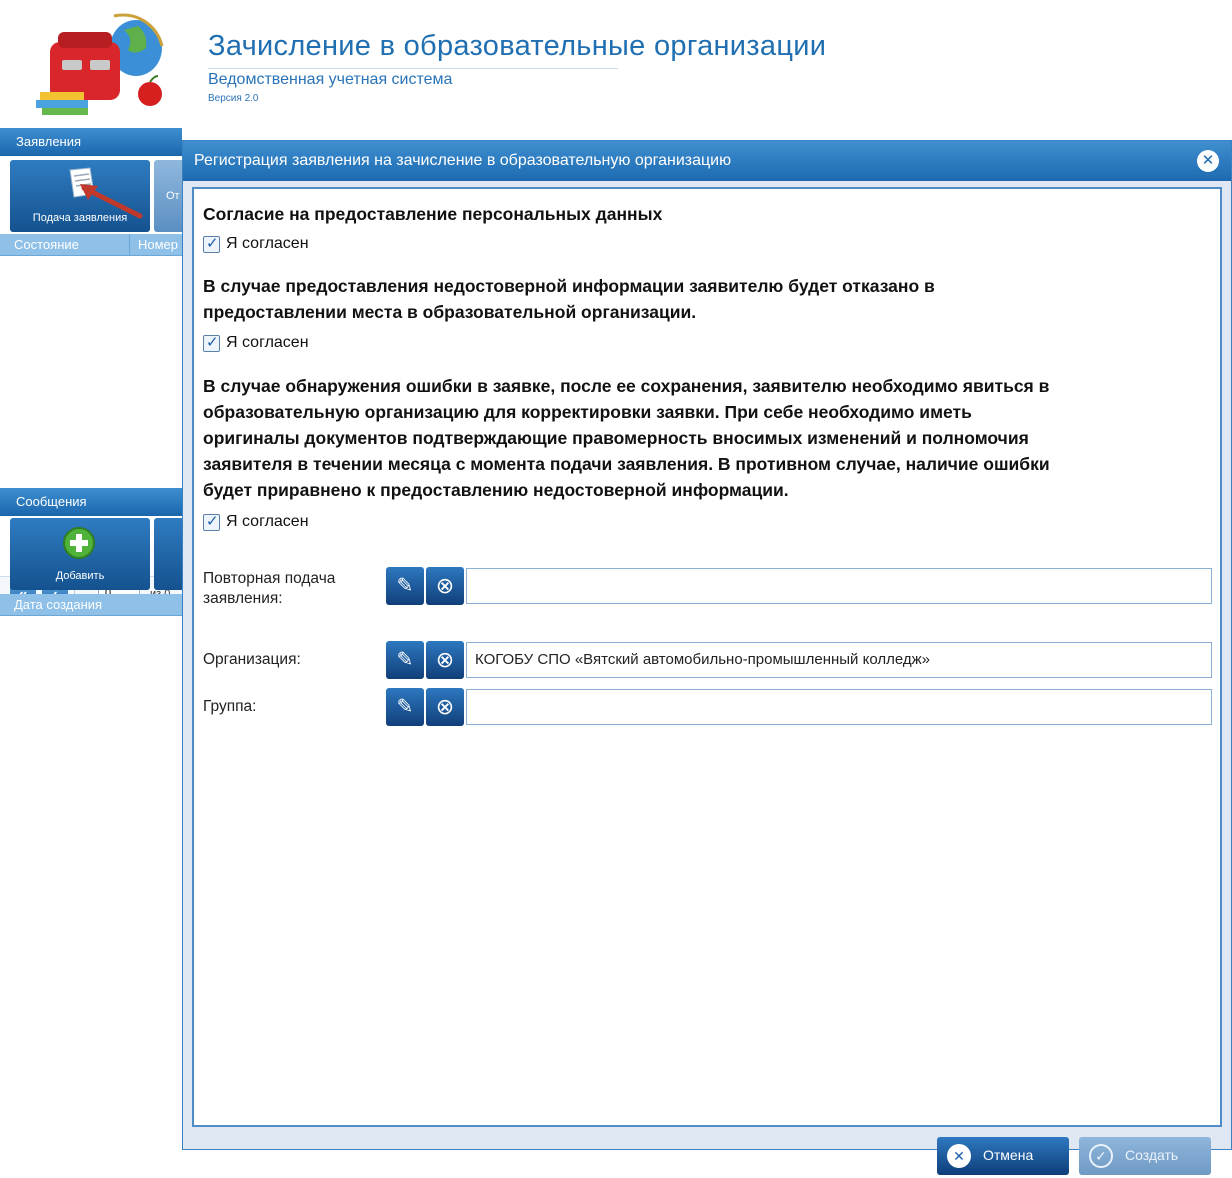 The height and width of the screenshot is (1178, 1232). What do you see at coordinates (839, 707) in the screenshot?
I see `group-input` at bounding box center [839, 707].